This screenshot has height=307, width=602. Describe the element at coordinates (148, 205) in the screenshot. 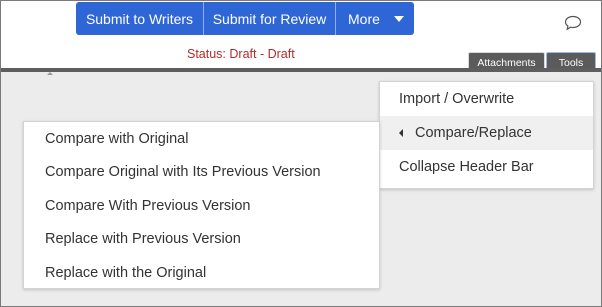

I see `menu-item-label: Compare With Previous Version` at that location.